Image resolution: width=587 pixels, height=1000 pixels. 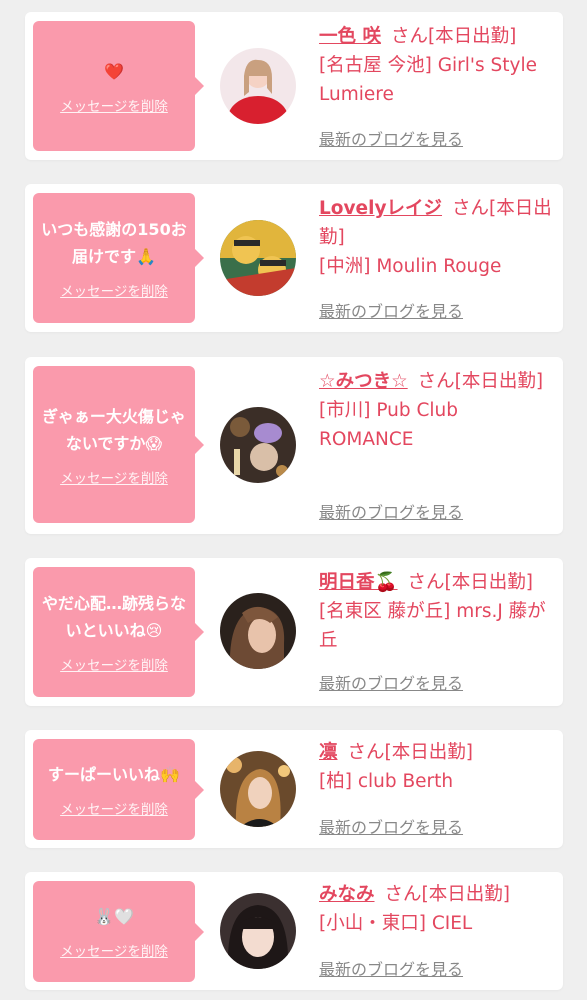 I want to click on cast-info: みなみ さん[本日出勤] [小山・東口] CIEL, so click(x=437, y=909).